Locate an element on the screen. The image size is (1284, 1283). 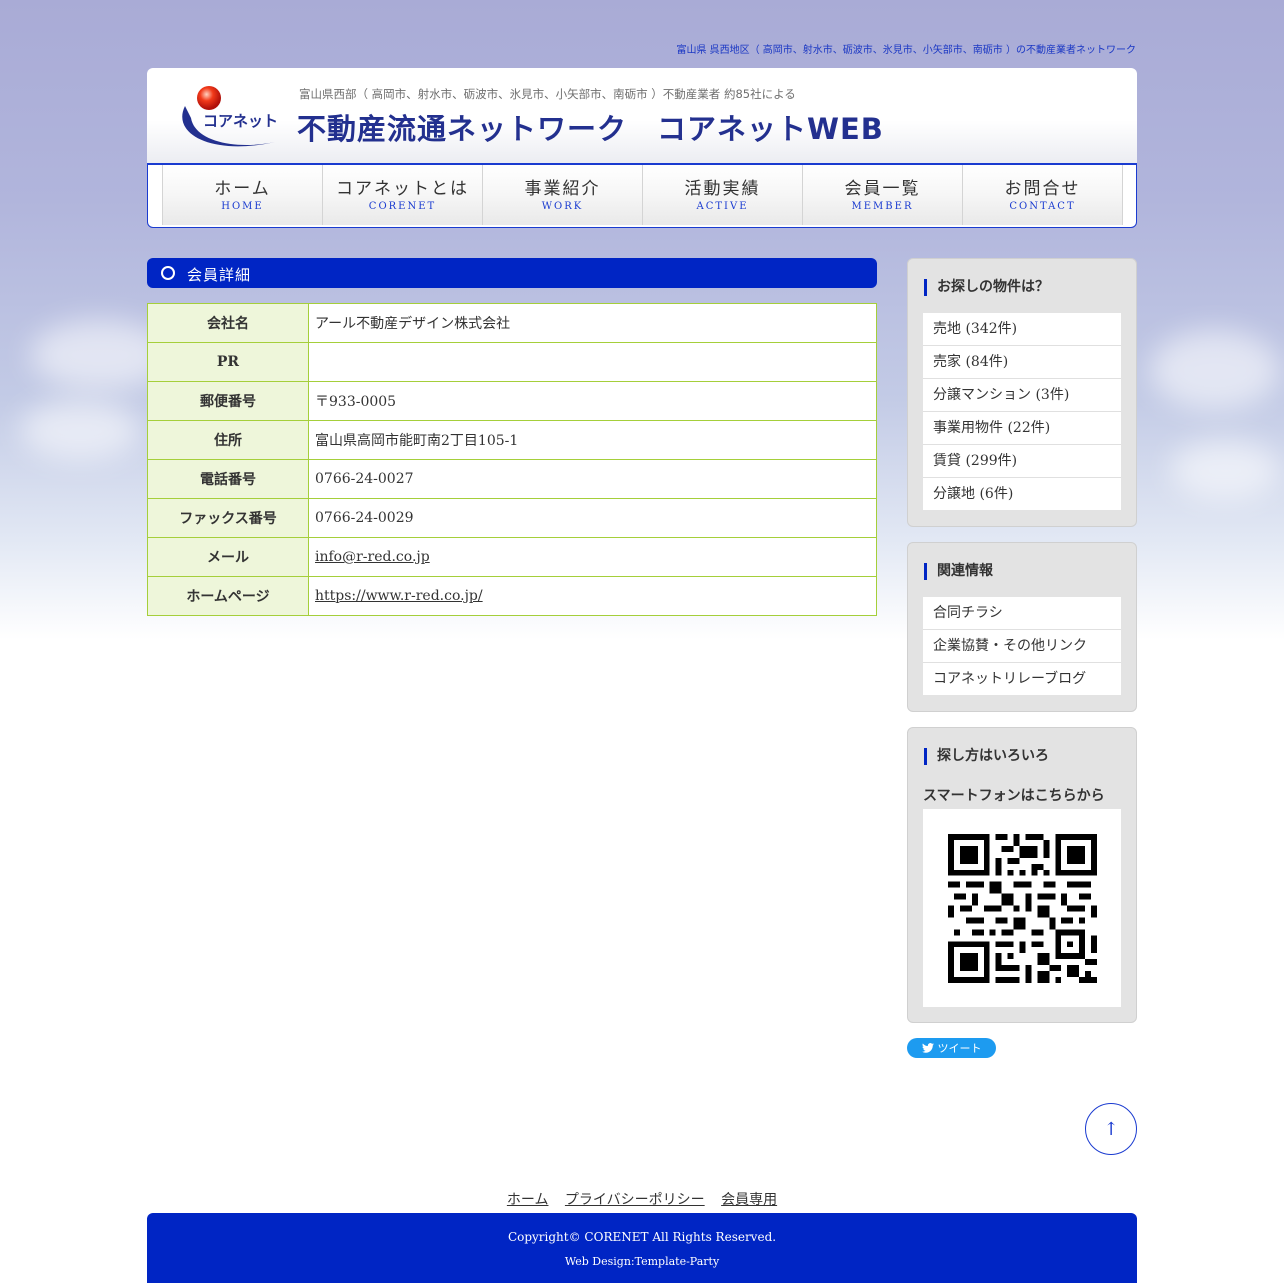
list-item: 分譲地 (6件) is located at coordinates (1022, 494).